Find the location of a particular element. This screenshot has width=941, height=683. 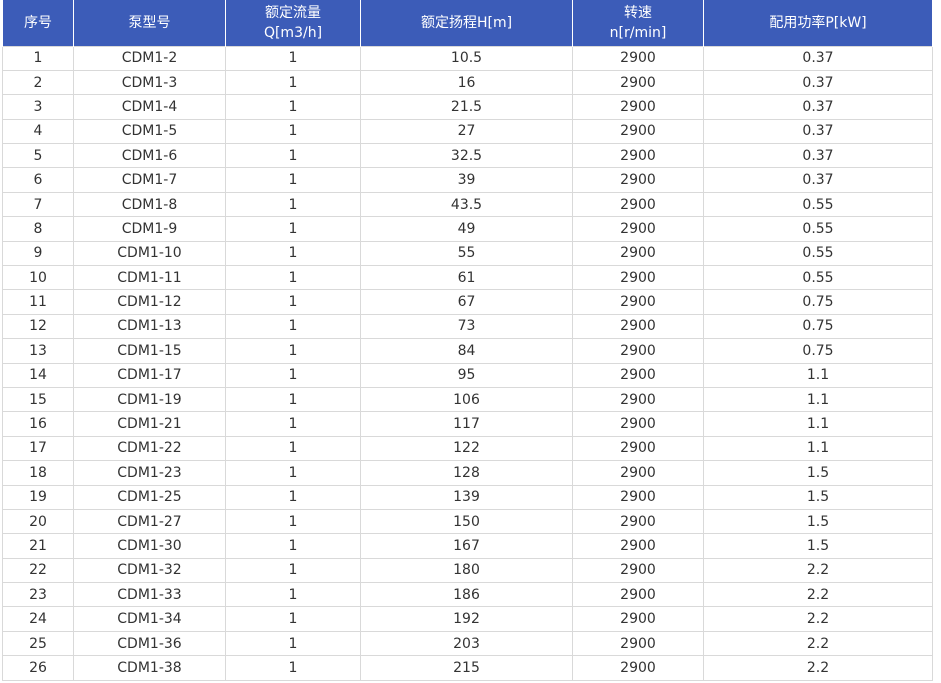

cell-rated-head: 192 is located at coordinates (466, 619).